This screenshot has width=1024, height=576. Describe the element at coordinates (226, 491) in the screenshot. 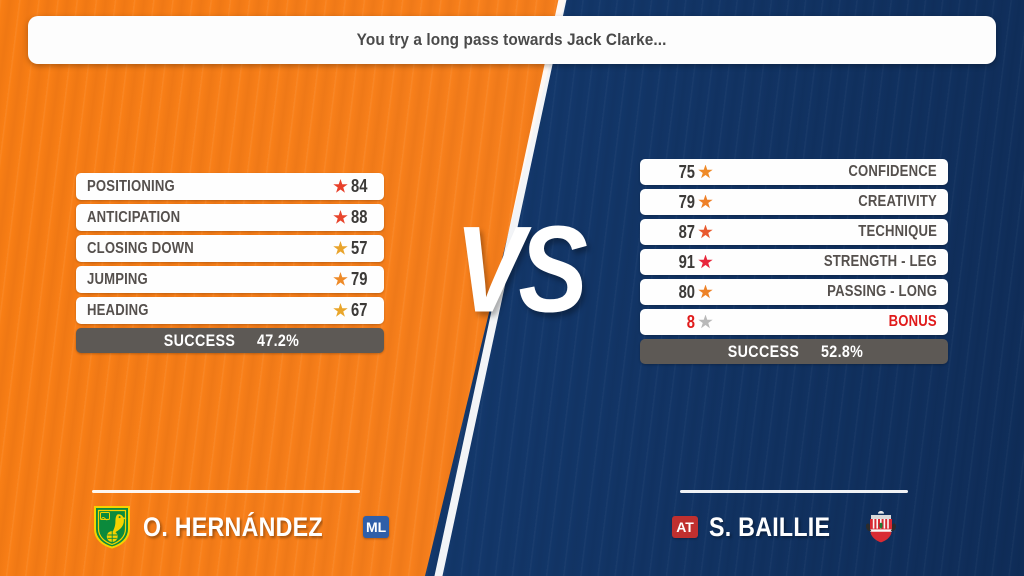

I see `left-player-divider` at that location.